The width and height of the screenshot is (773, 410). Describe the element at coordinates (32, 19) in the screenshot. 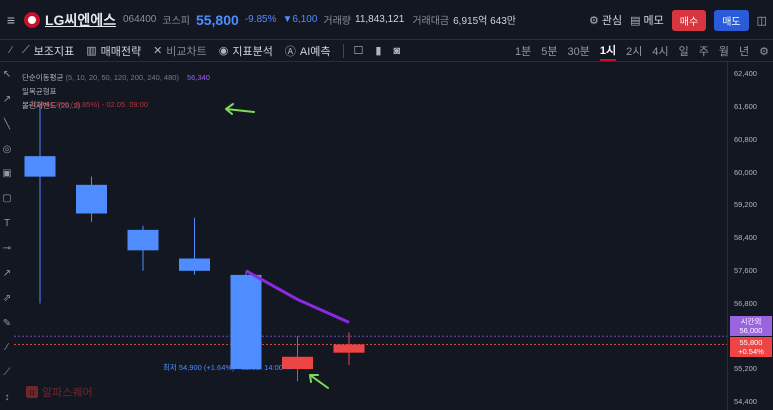

I see `company-logo-icon` at that location.